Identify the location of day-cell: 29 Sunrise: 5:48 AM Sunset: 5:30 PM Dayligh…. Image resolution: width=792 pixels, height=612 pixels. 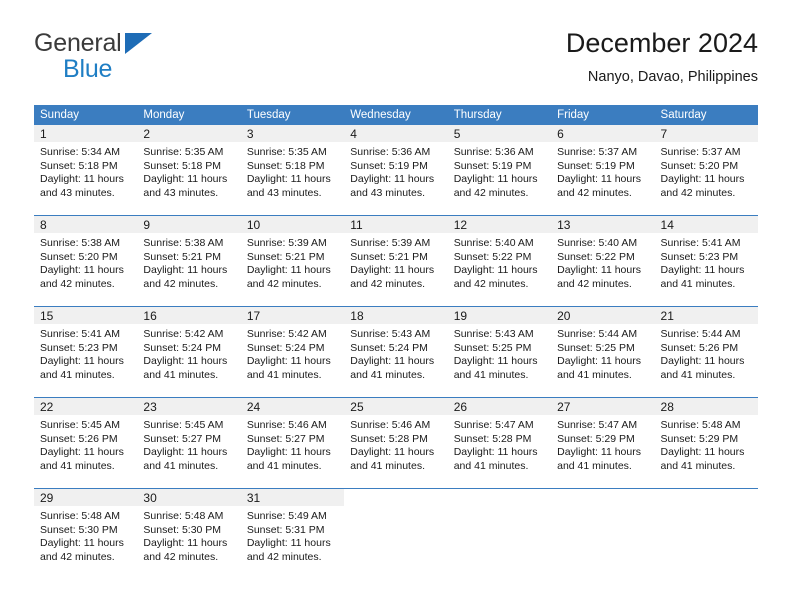
(86, 534).